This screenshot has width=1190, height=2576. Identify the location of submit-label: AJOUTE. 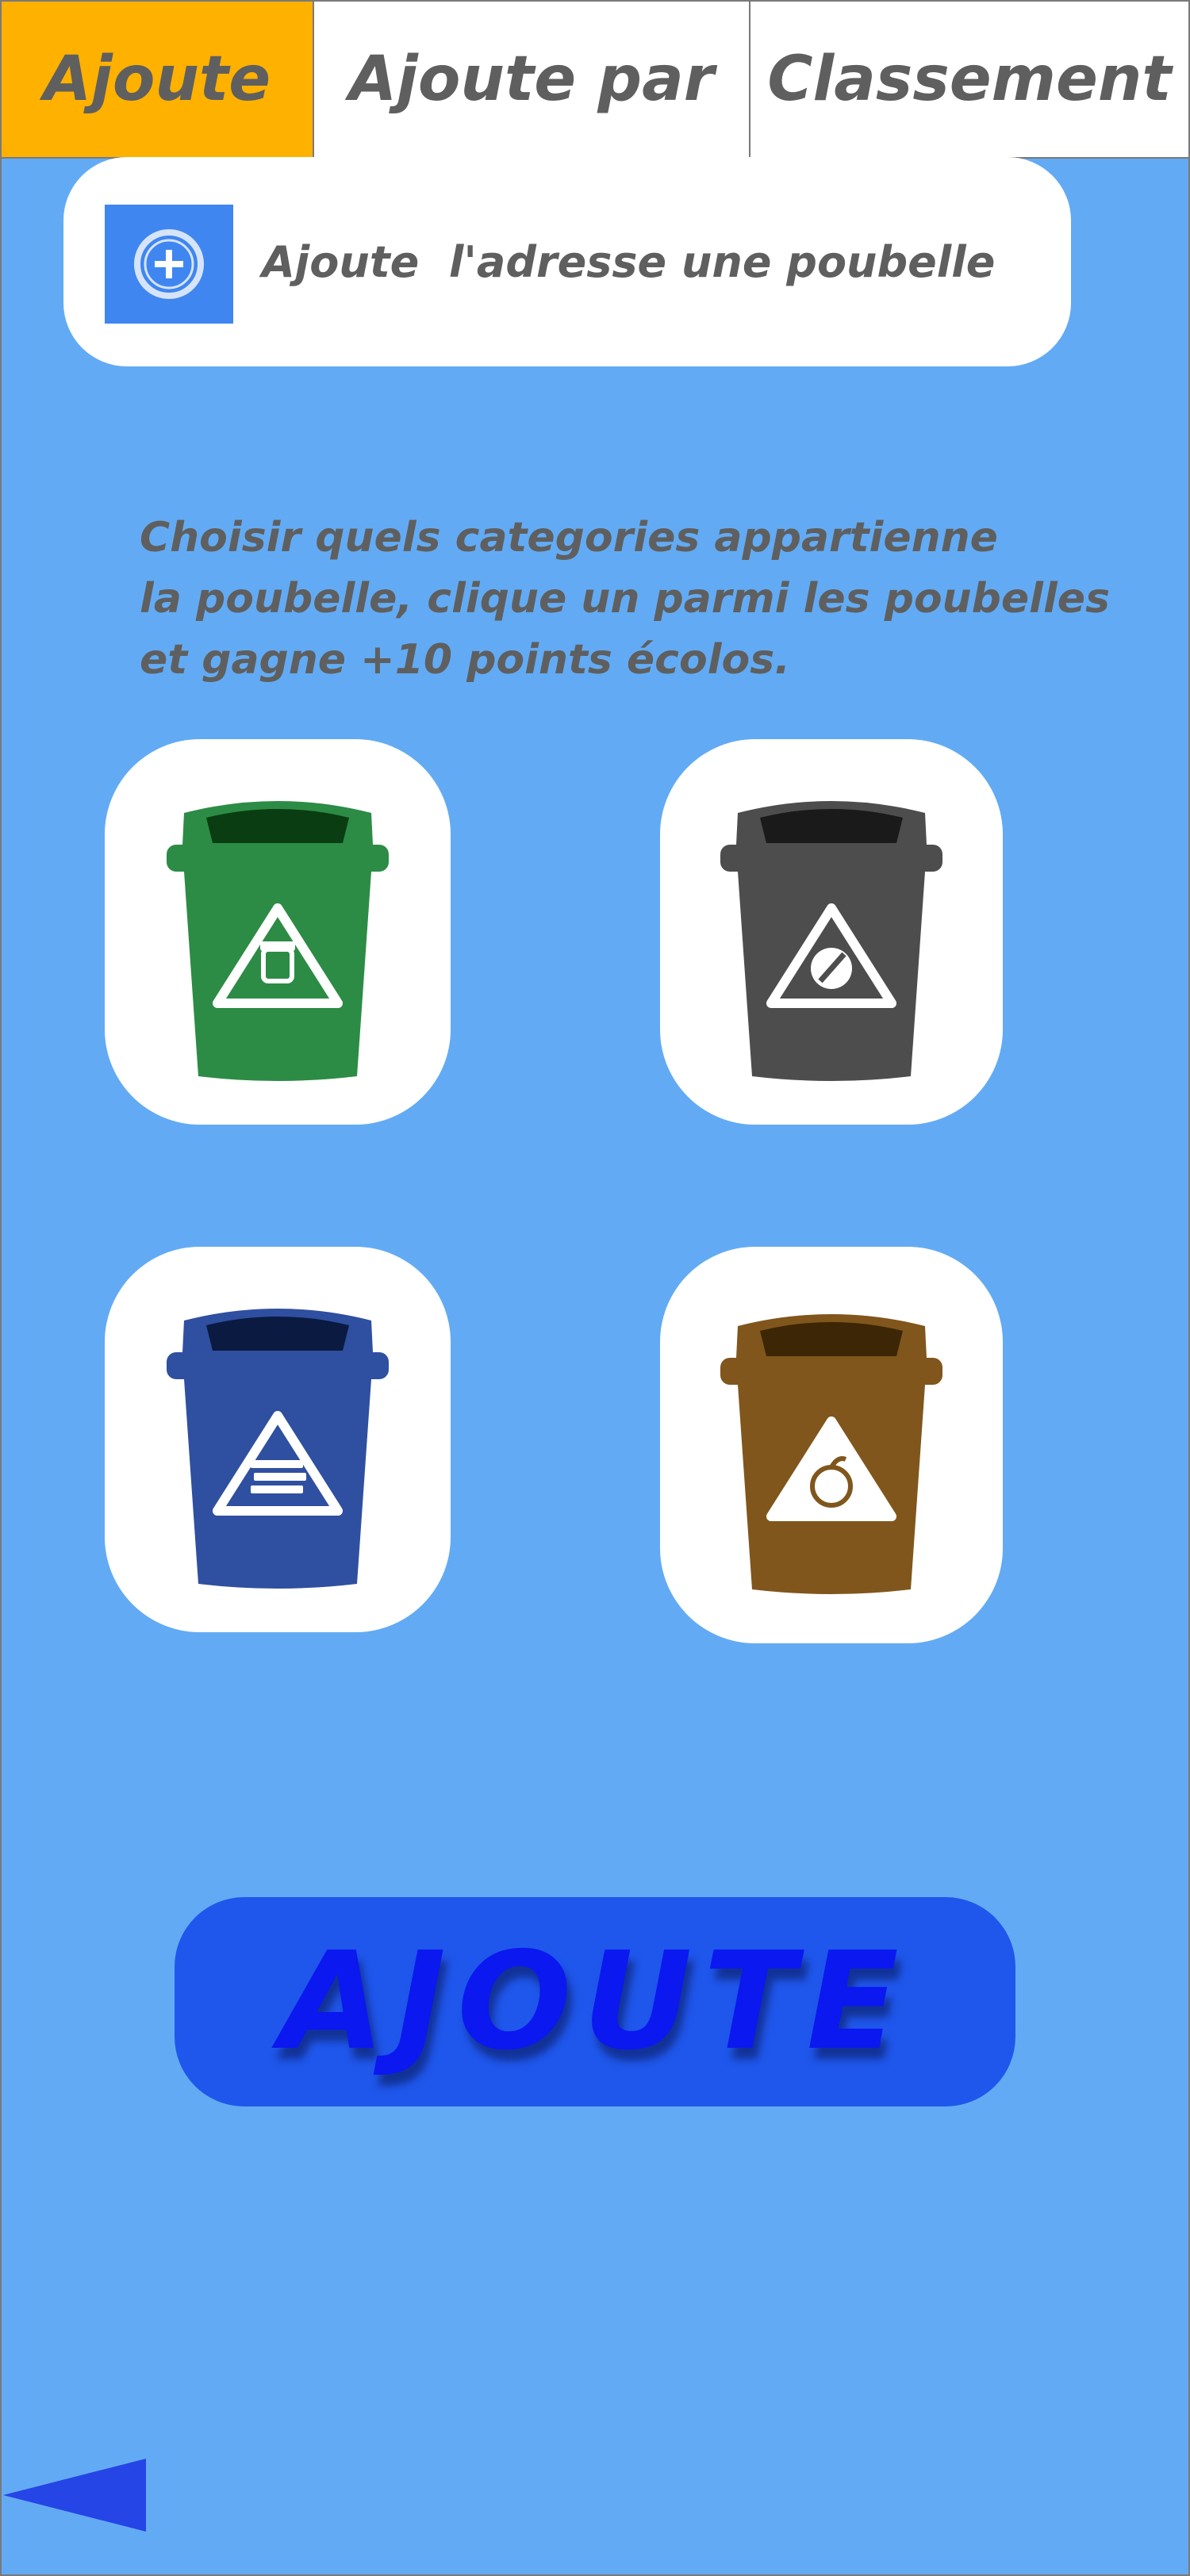
(595, 2002).